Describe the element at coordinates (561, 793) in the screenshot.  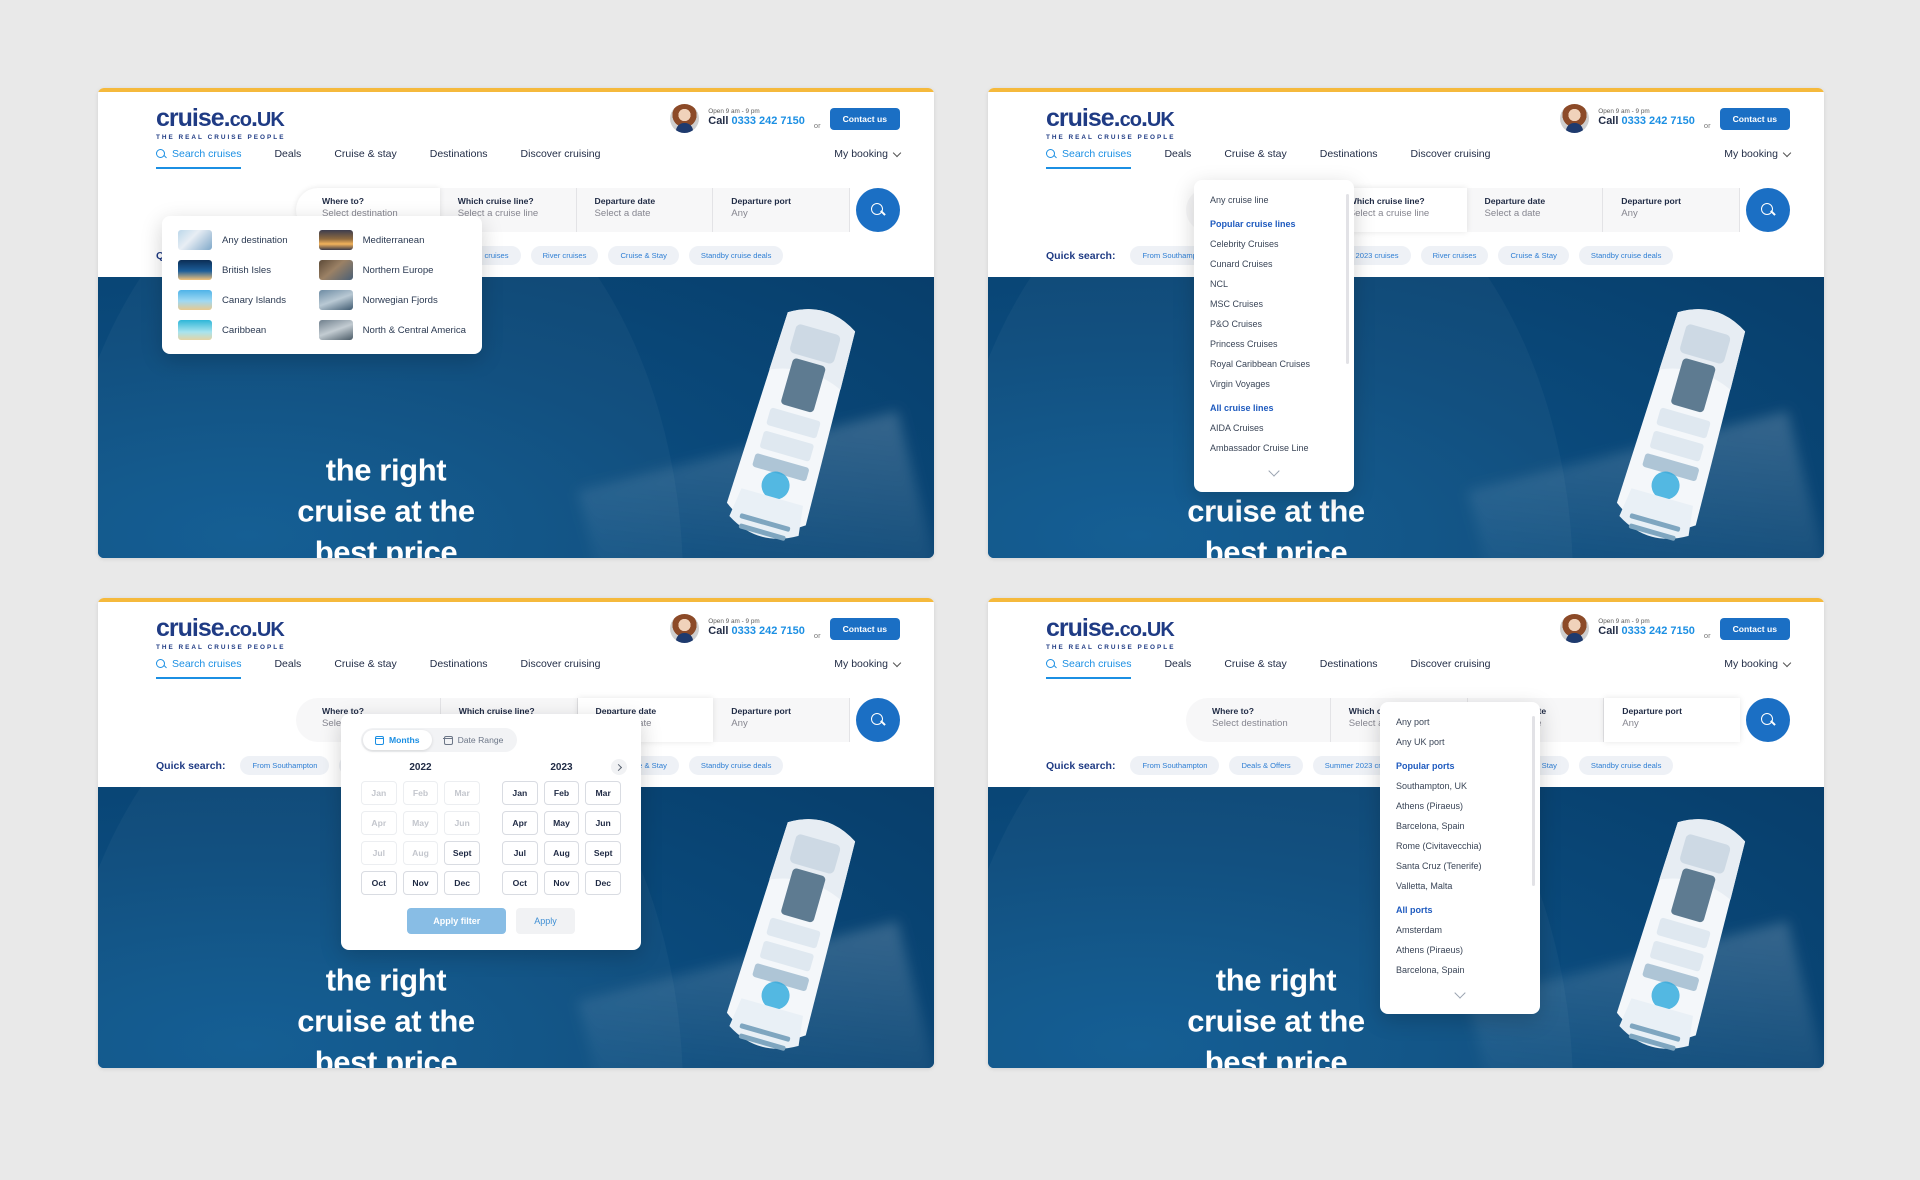
I see `month-button: Feb` at that location.